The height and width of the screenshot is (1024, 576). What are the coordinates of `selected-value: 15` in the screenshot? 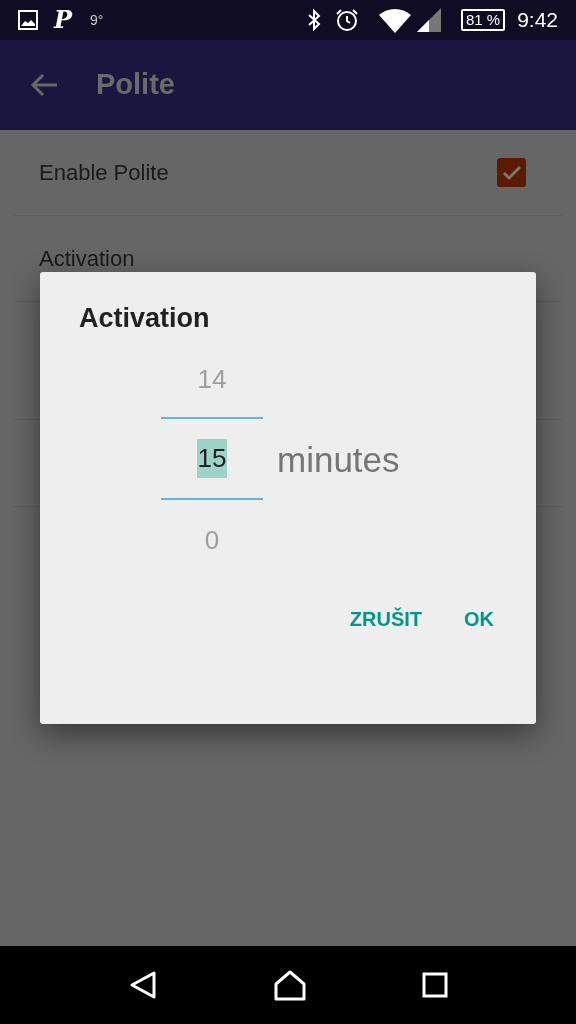 It's located at (212, 458).